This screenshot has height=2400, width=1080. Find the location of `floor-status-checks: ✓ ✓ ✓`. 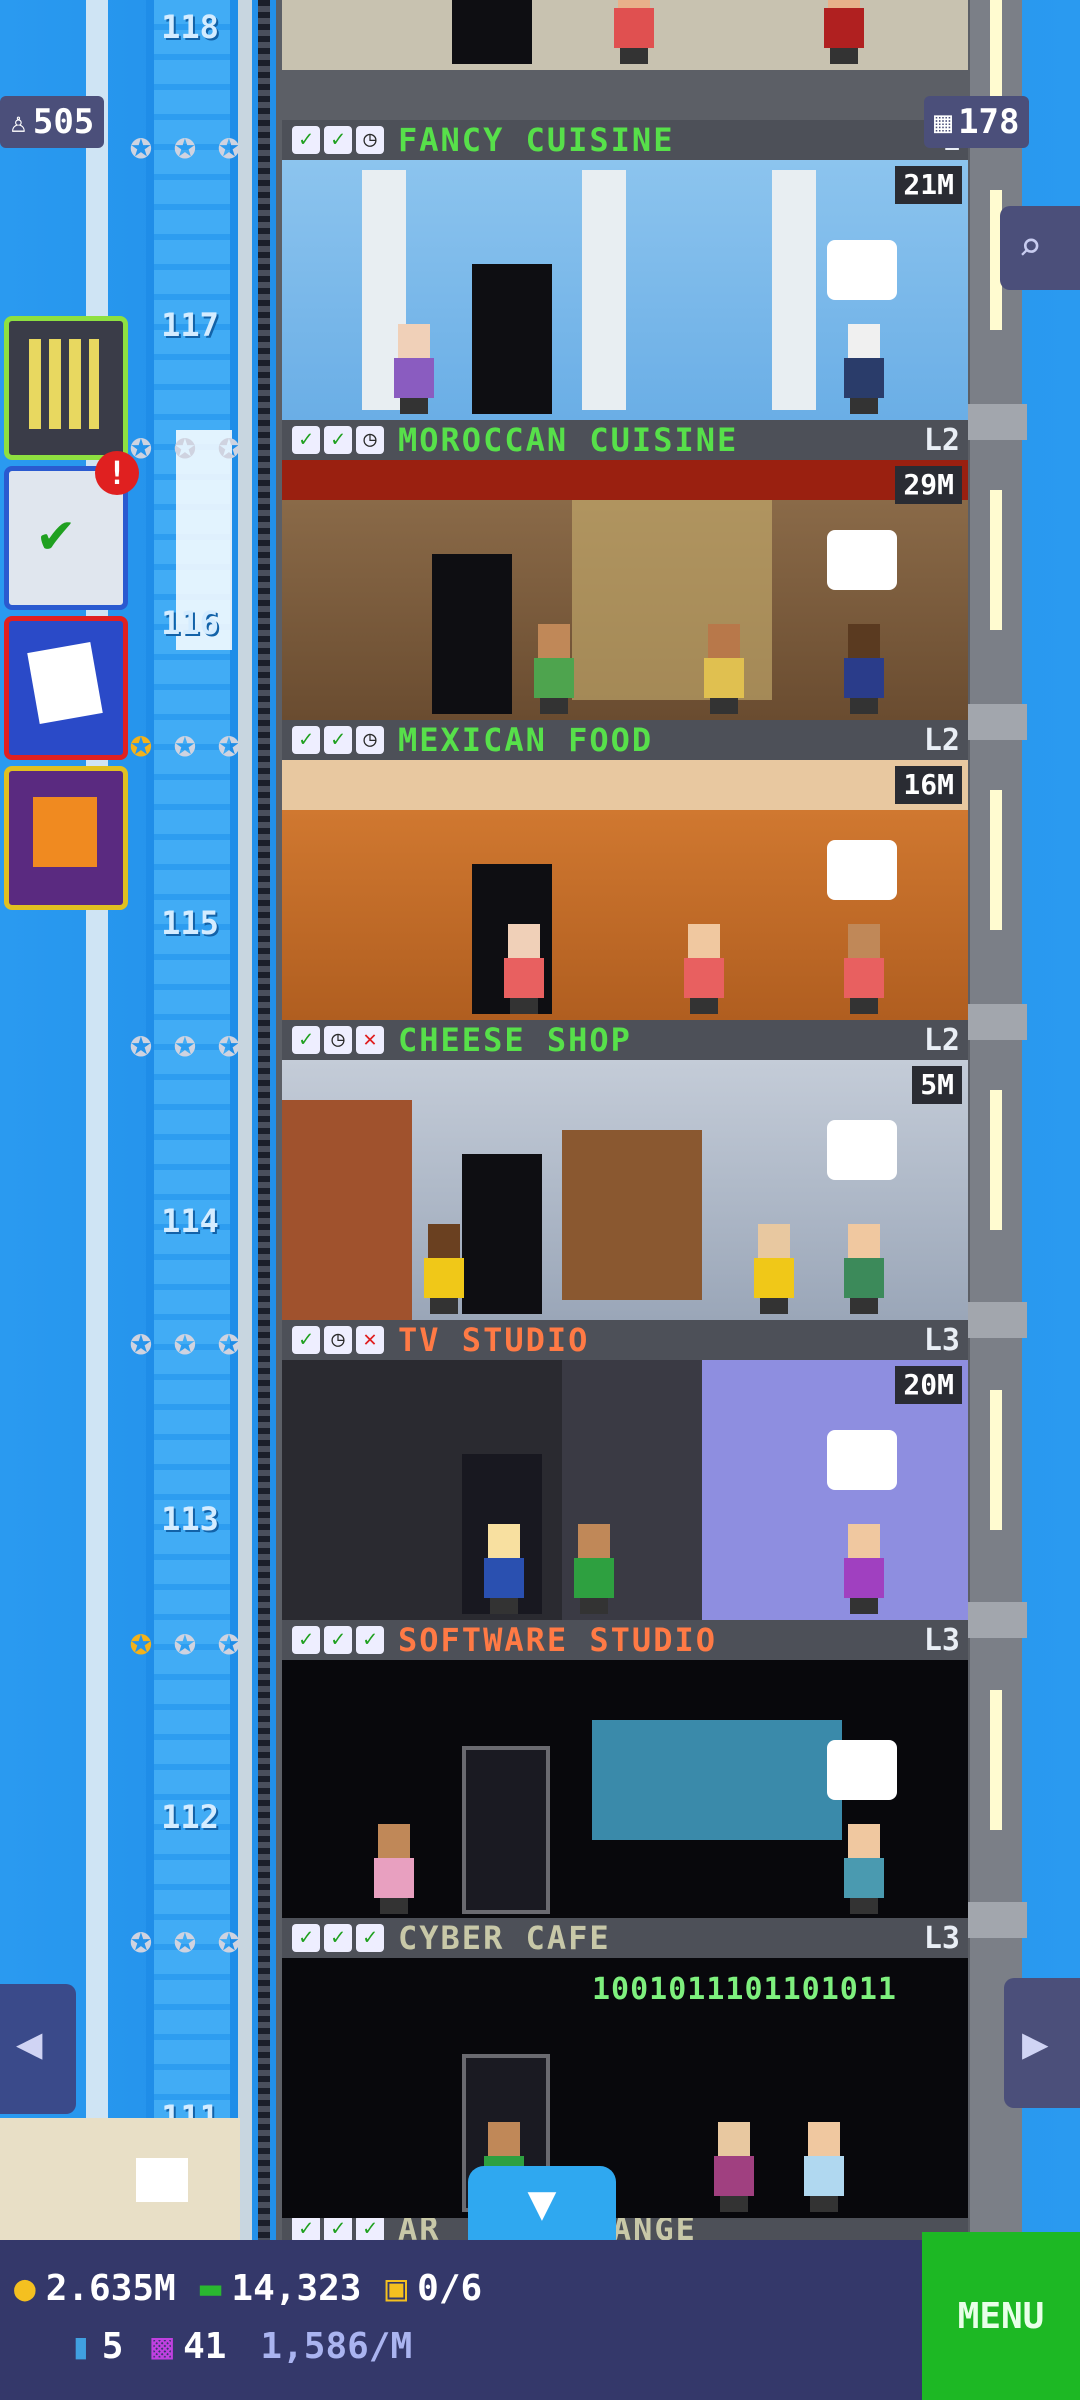

floor-status-checks: ✓ ✓ ✓ is located at coordinates (338, 1640).